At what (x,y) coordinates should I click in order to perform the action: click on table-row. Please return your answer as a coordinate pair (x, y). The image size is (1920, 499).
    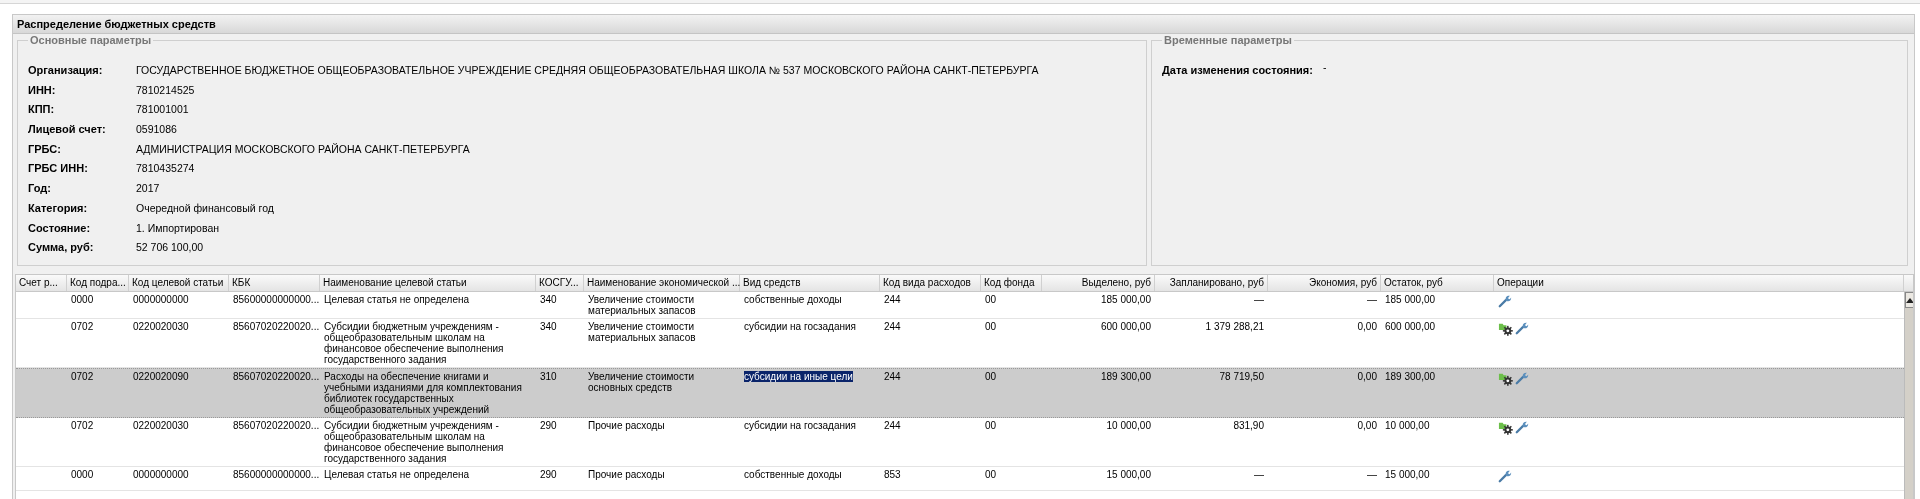
    Looking at the image, I should click on (960, 393).